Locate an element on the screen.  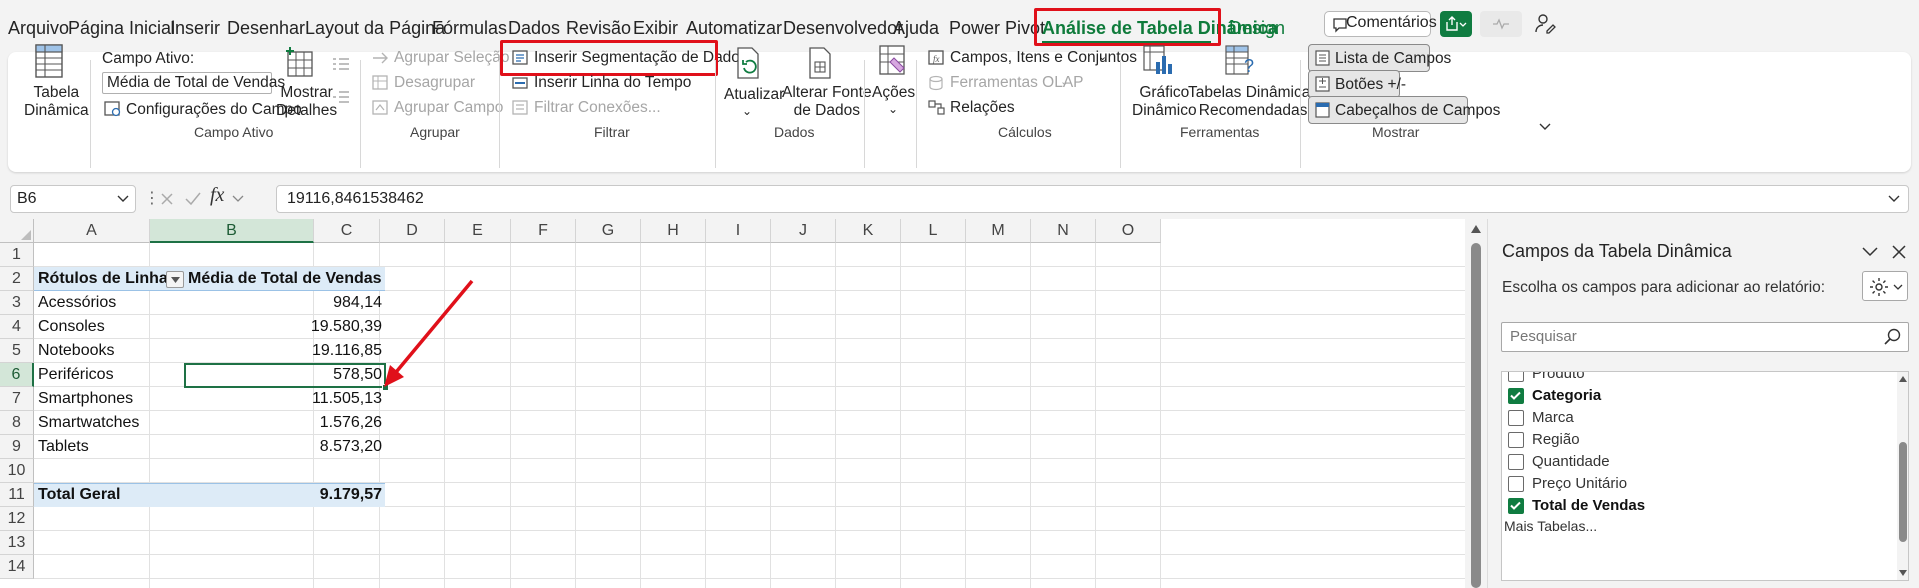
row-header: 11 is located at coordinates (17, 495).